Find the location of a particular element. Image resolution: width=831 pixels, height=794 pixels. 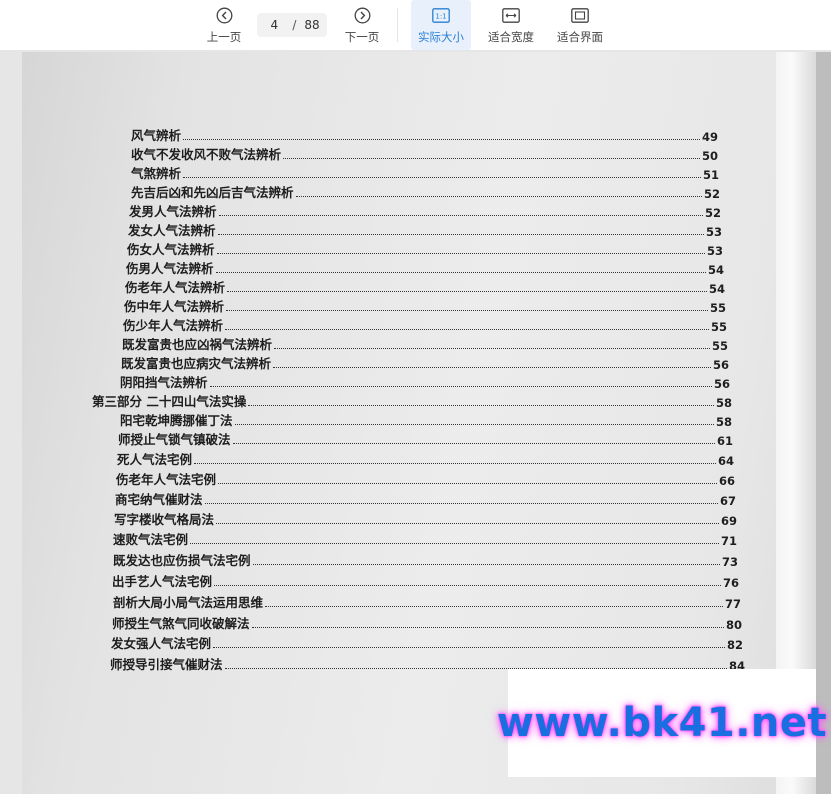

toc-entry: 第三部分 二十四山气法实操 58 is located at coordinates (412, 401).